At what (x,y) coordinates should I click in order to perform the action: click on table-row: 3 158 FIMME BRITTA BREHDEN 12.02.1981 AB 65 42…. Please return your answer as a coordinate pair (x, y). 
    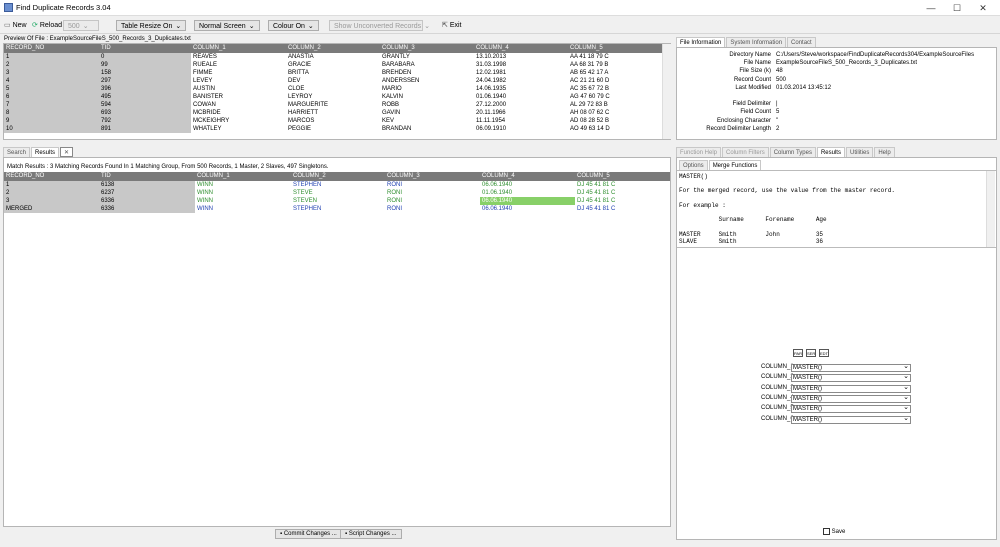
    Looking at the image, I should click on (333, 73).